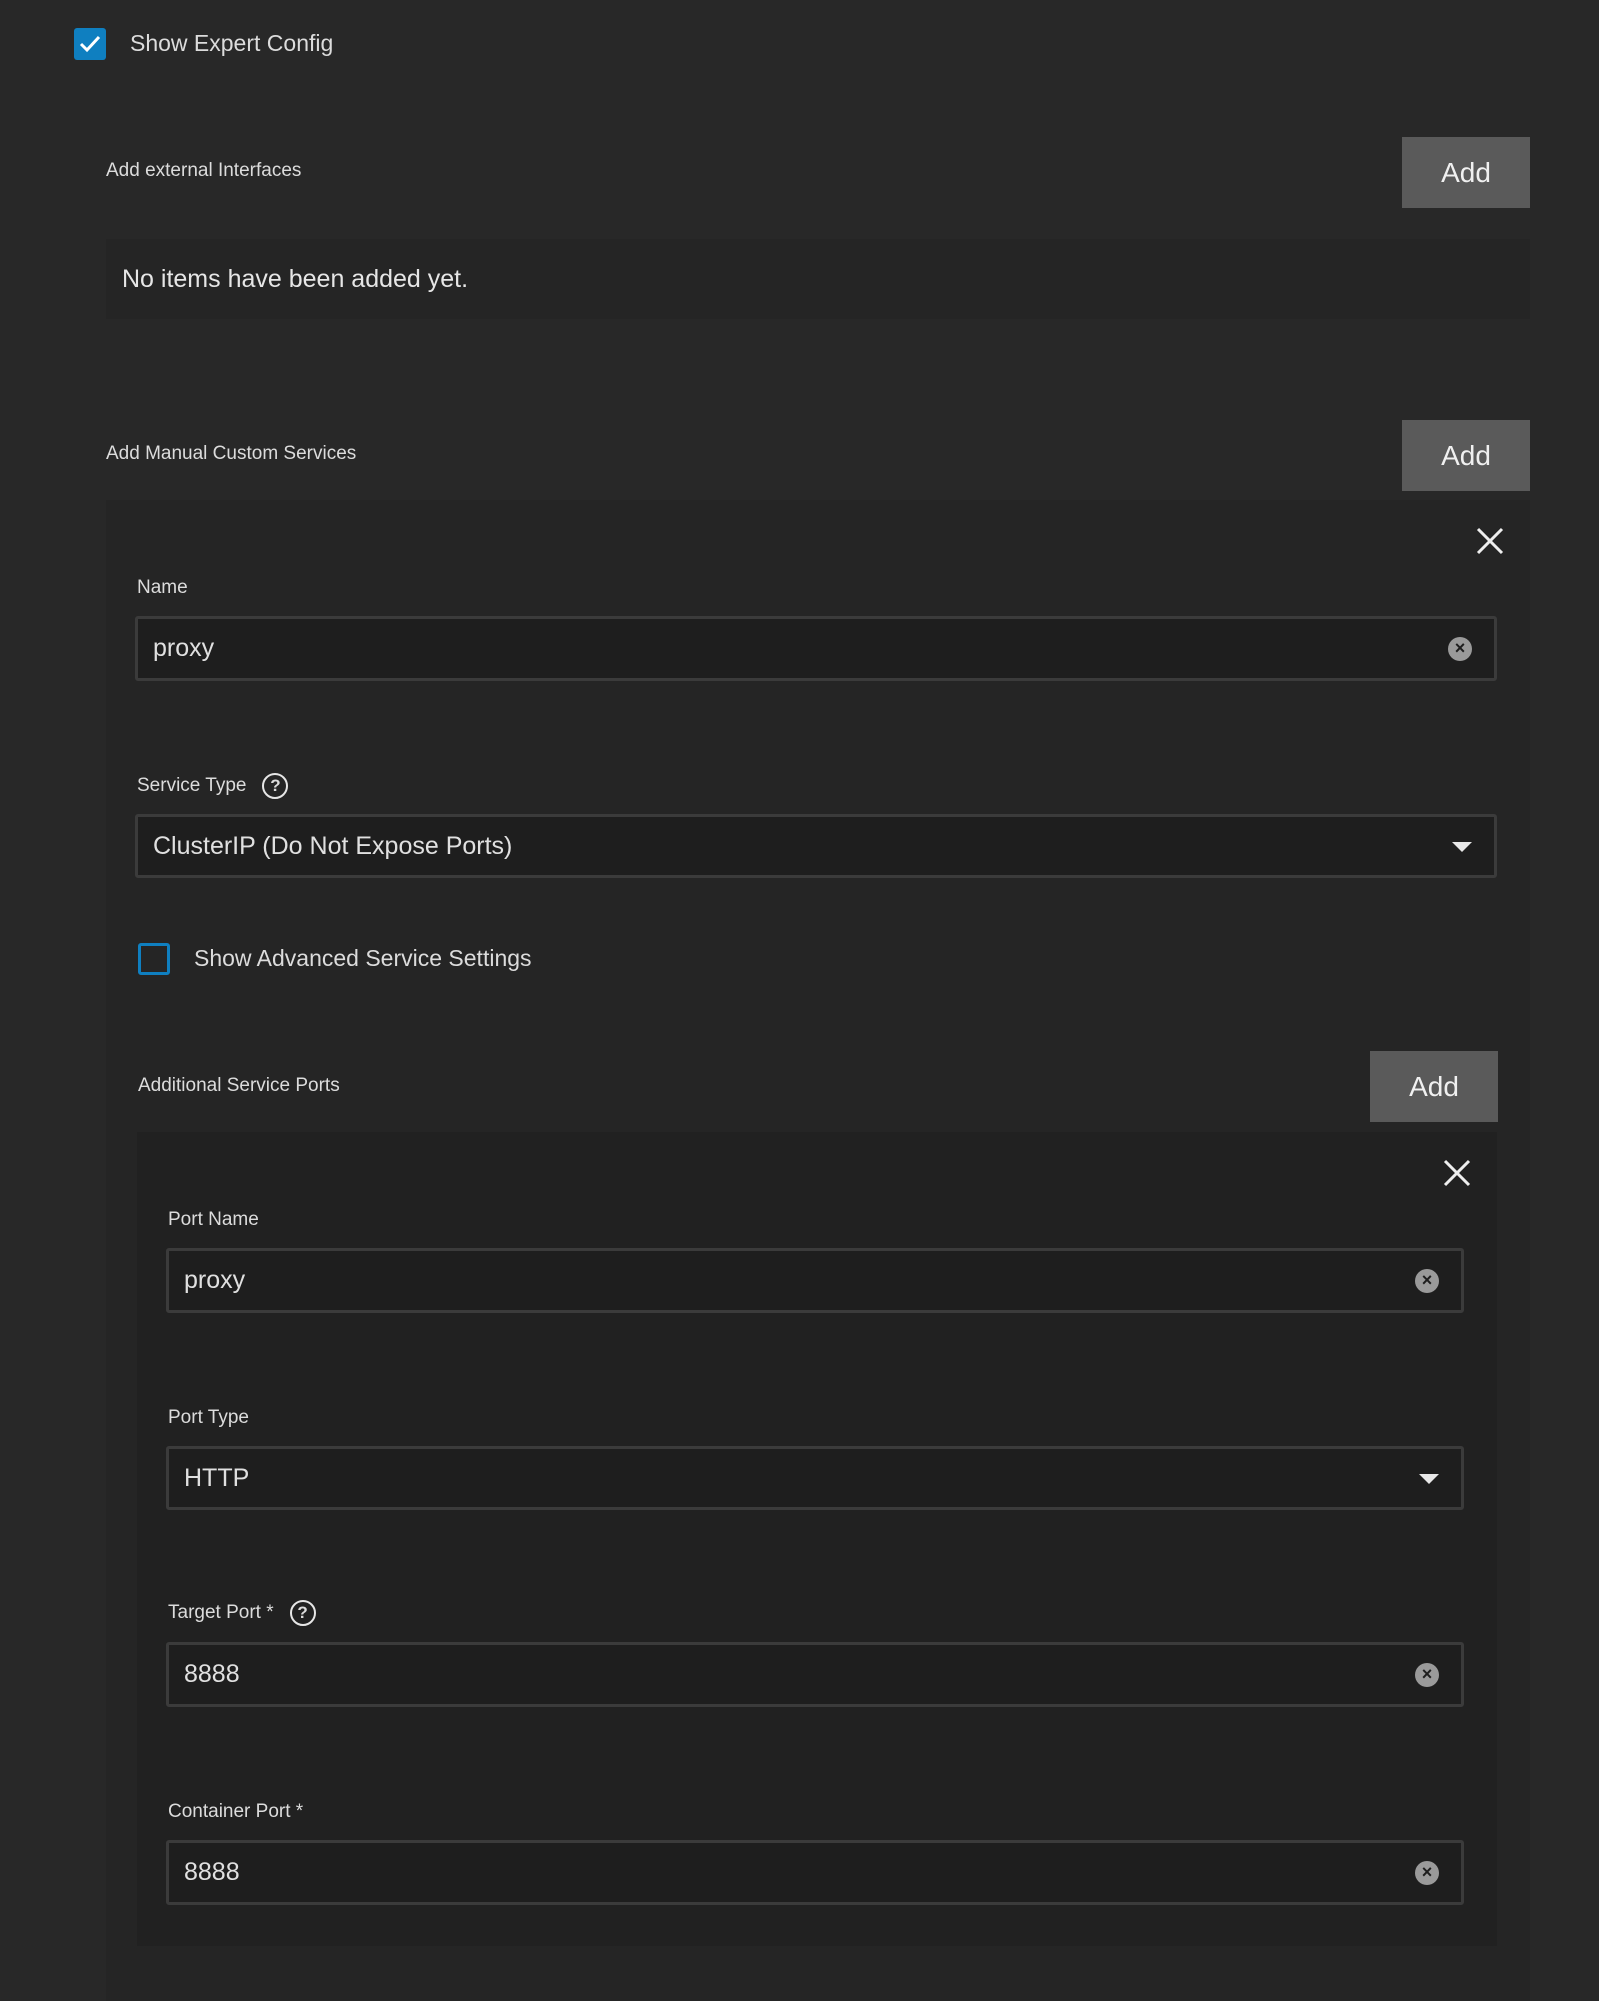 The height and width of the screenshot is (2001, 1599). Describe the element at coordinates (162, 587) in the screenshot. I see `name-label: Name` at that location.